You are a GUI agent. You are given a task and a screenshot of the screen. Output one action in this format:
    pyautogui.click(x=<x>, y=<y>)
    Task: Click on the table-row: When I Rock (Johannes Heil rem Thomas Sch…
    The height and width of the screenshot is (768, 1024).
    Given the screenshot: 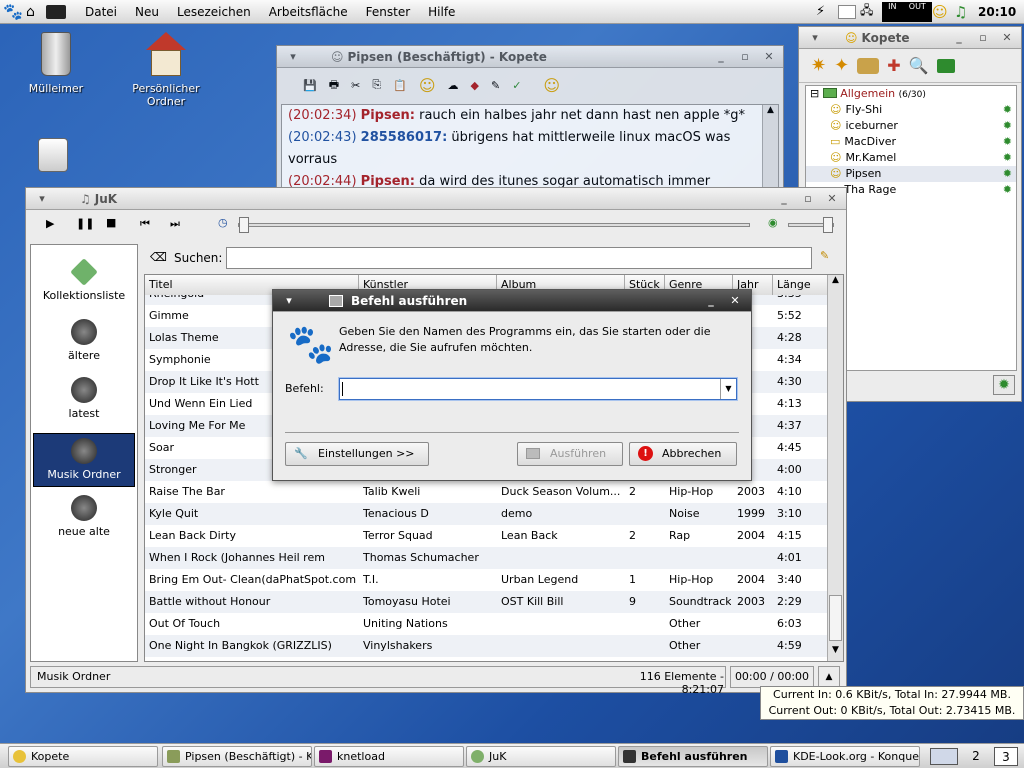 What is the action you would take?
    pyautogui.click(x=486, y=558)
    